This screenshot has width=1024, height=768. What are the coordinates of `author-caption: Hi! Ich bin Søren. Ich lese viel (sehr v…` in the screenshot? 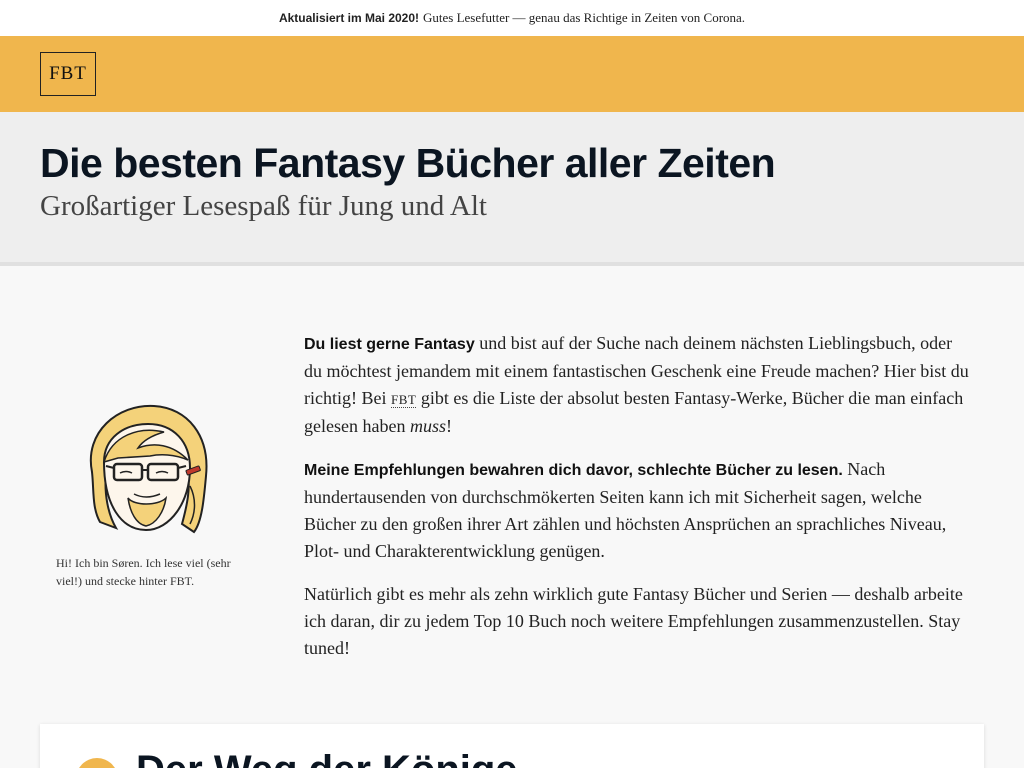 It's located at (143, 572).